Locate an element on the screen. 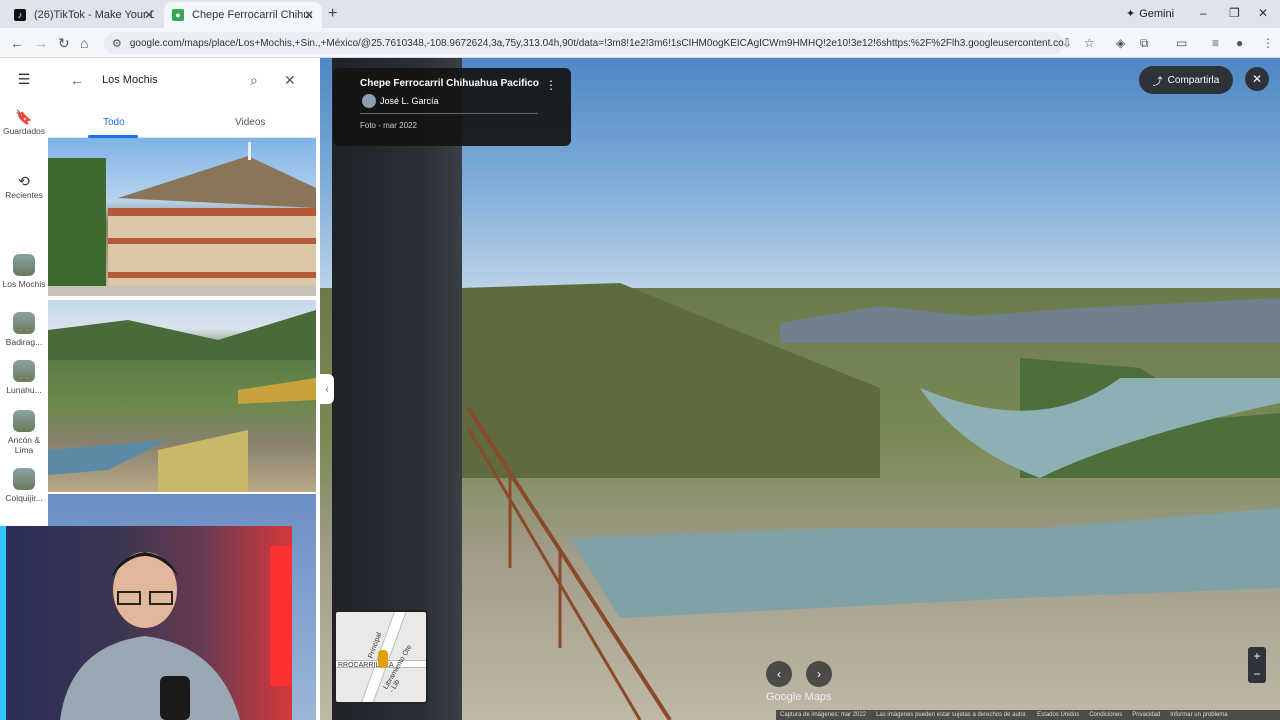  install-app-icon: ⇩ is located at coordinates (1067, 43).